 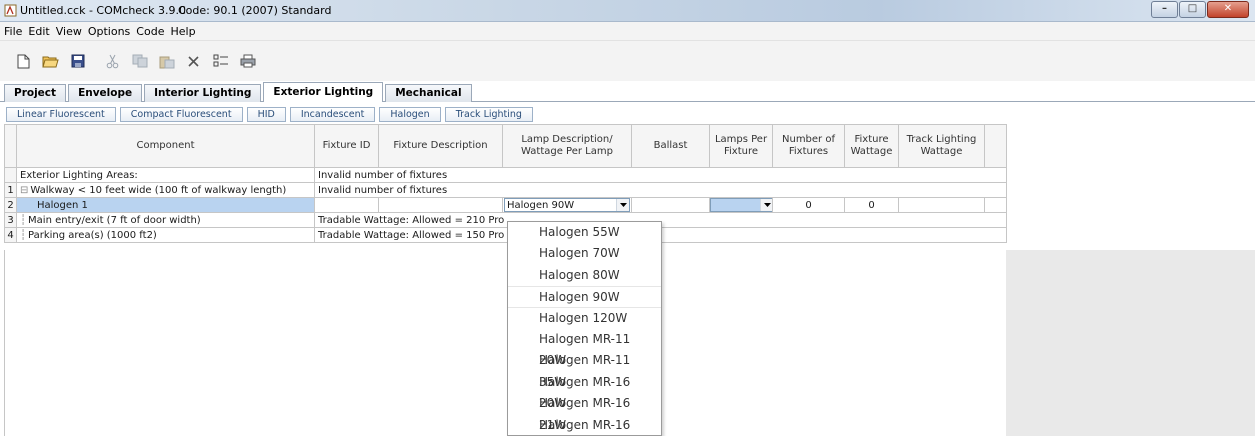 I want to click on dropdown-option: Halogen 120W, so click(x=584, y=318).